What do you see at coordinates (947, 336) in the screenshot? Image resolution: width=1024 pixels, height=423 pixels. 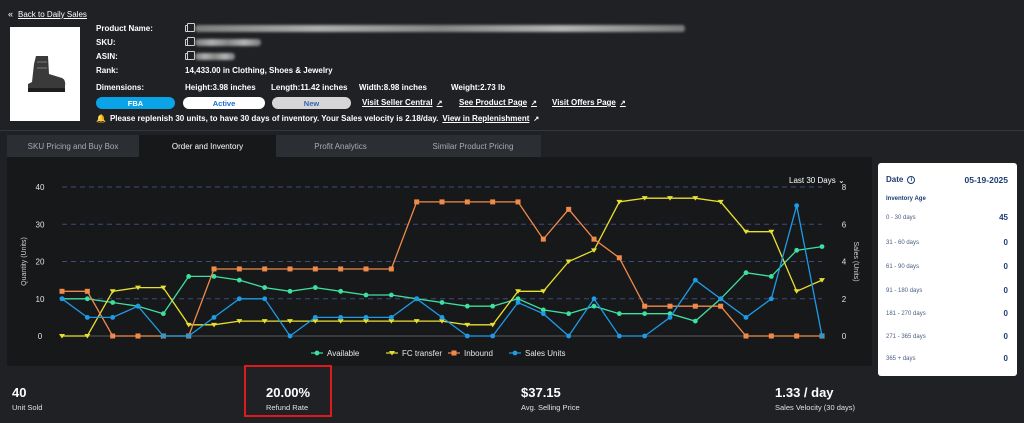 I see `inventory-age-row: 271 - 365 days 0` at bounding box center [947, 336].